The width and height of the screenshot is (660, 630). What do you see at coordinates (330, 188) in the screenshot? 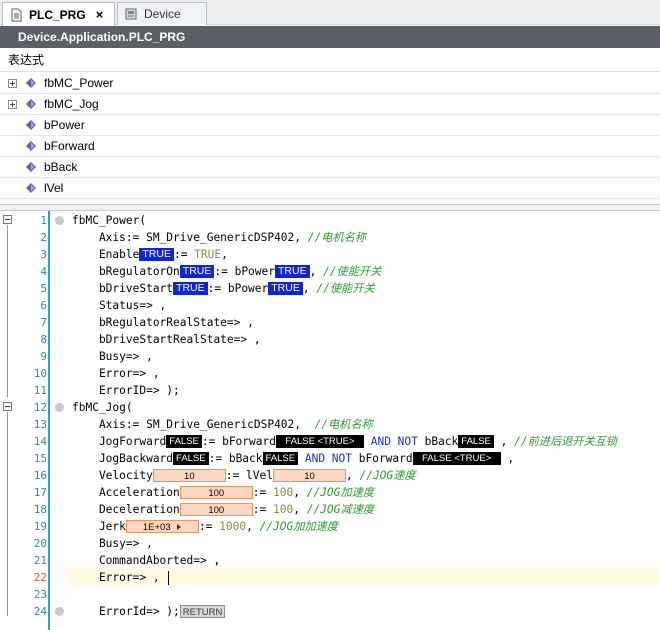
I see `watch-row: lVel` at bounding box center [330, 188].